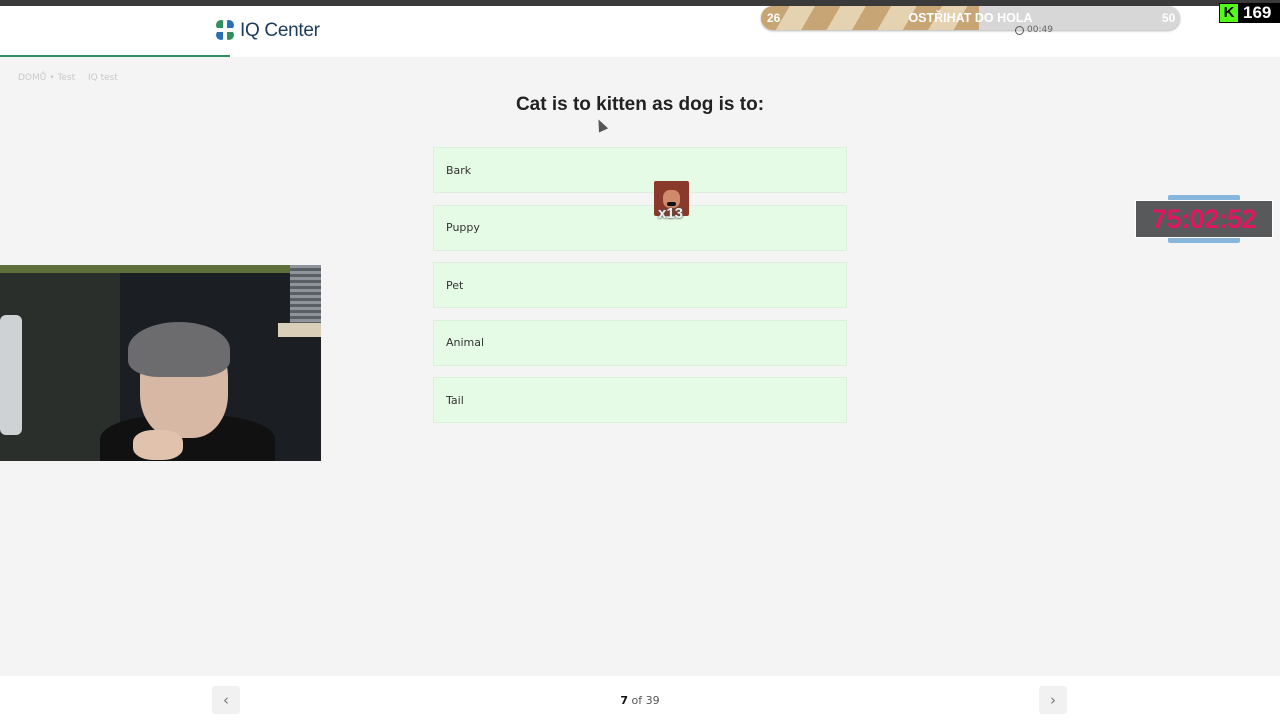 The width and height of the screenshot is (1280, 720). I want to click on quiz-progress-line, so click(115, 56).